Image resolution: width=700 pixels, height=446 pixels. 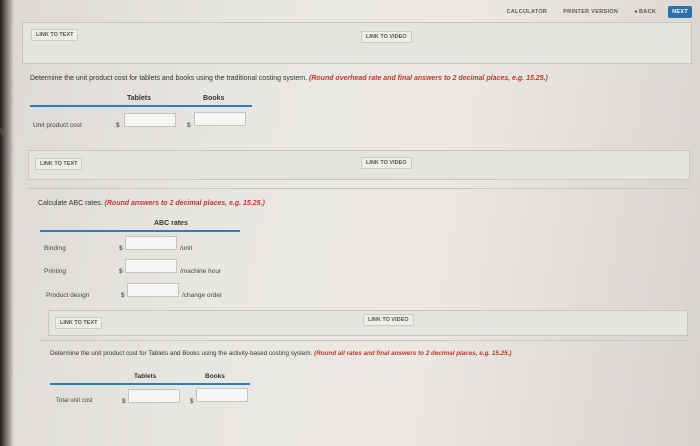 I want to click on next-button: NEXT, so click(x=680, y=12).